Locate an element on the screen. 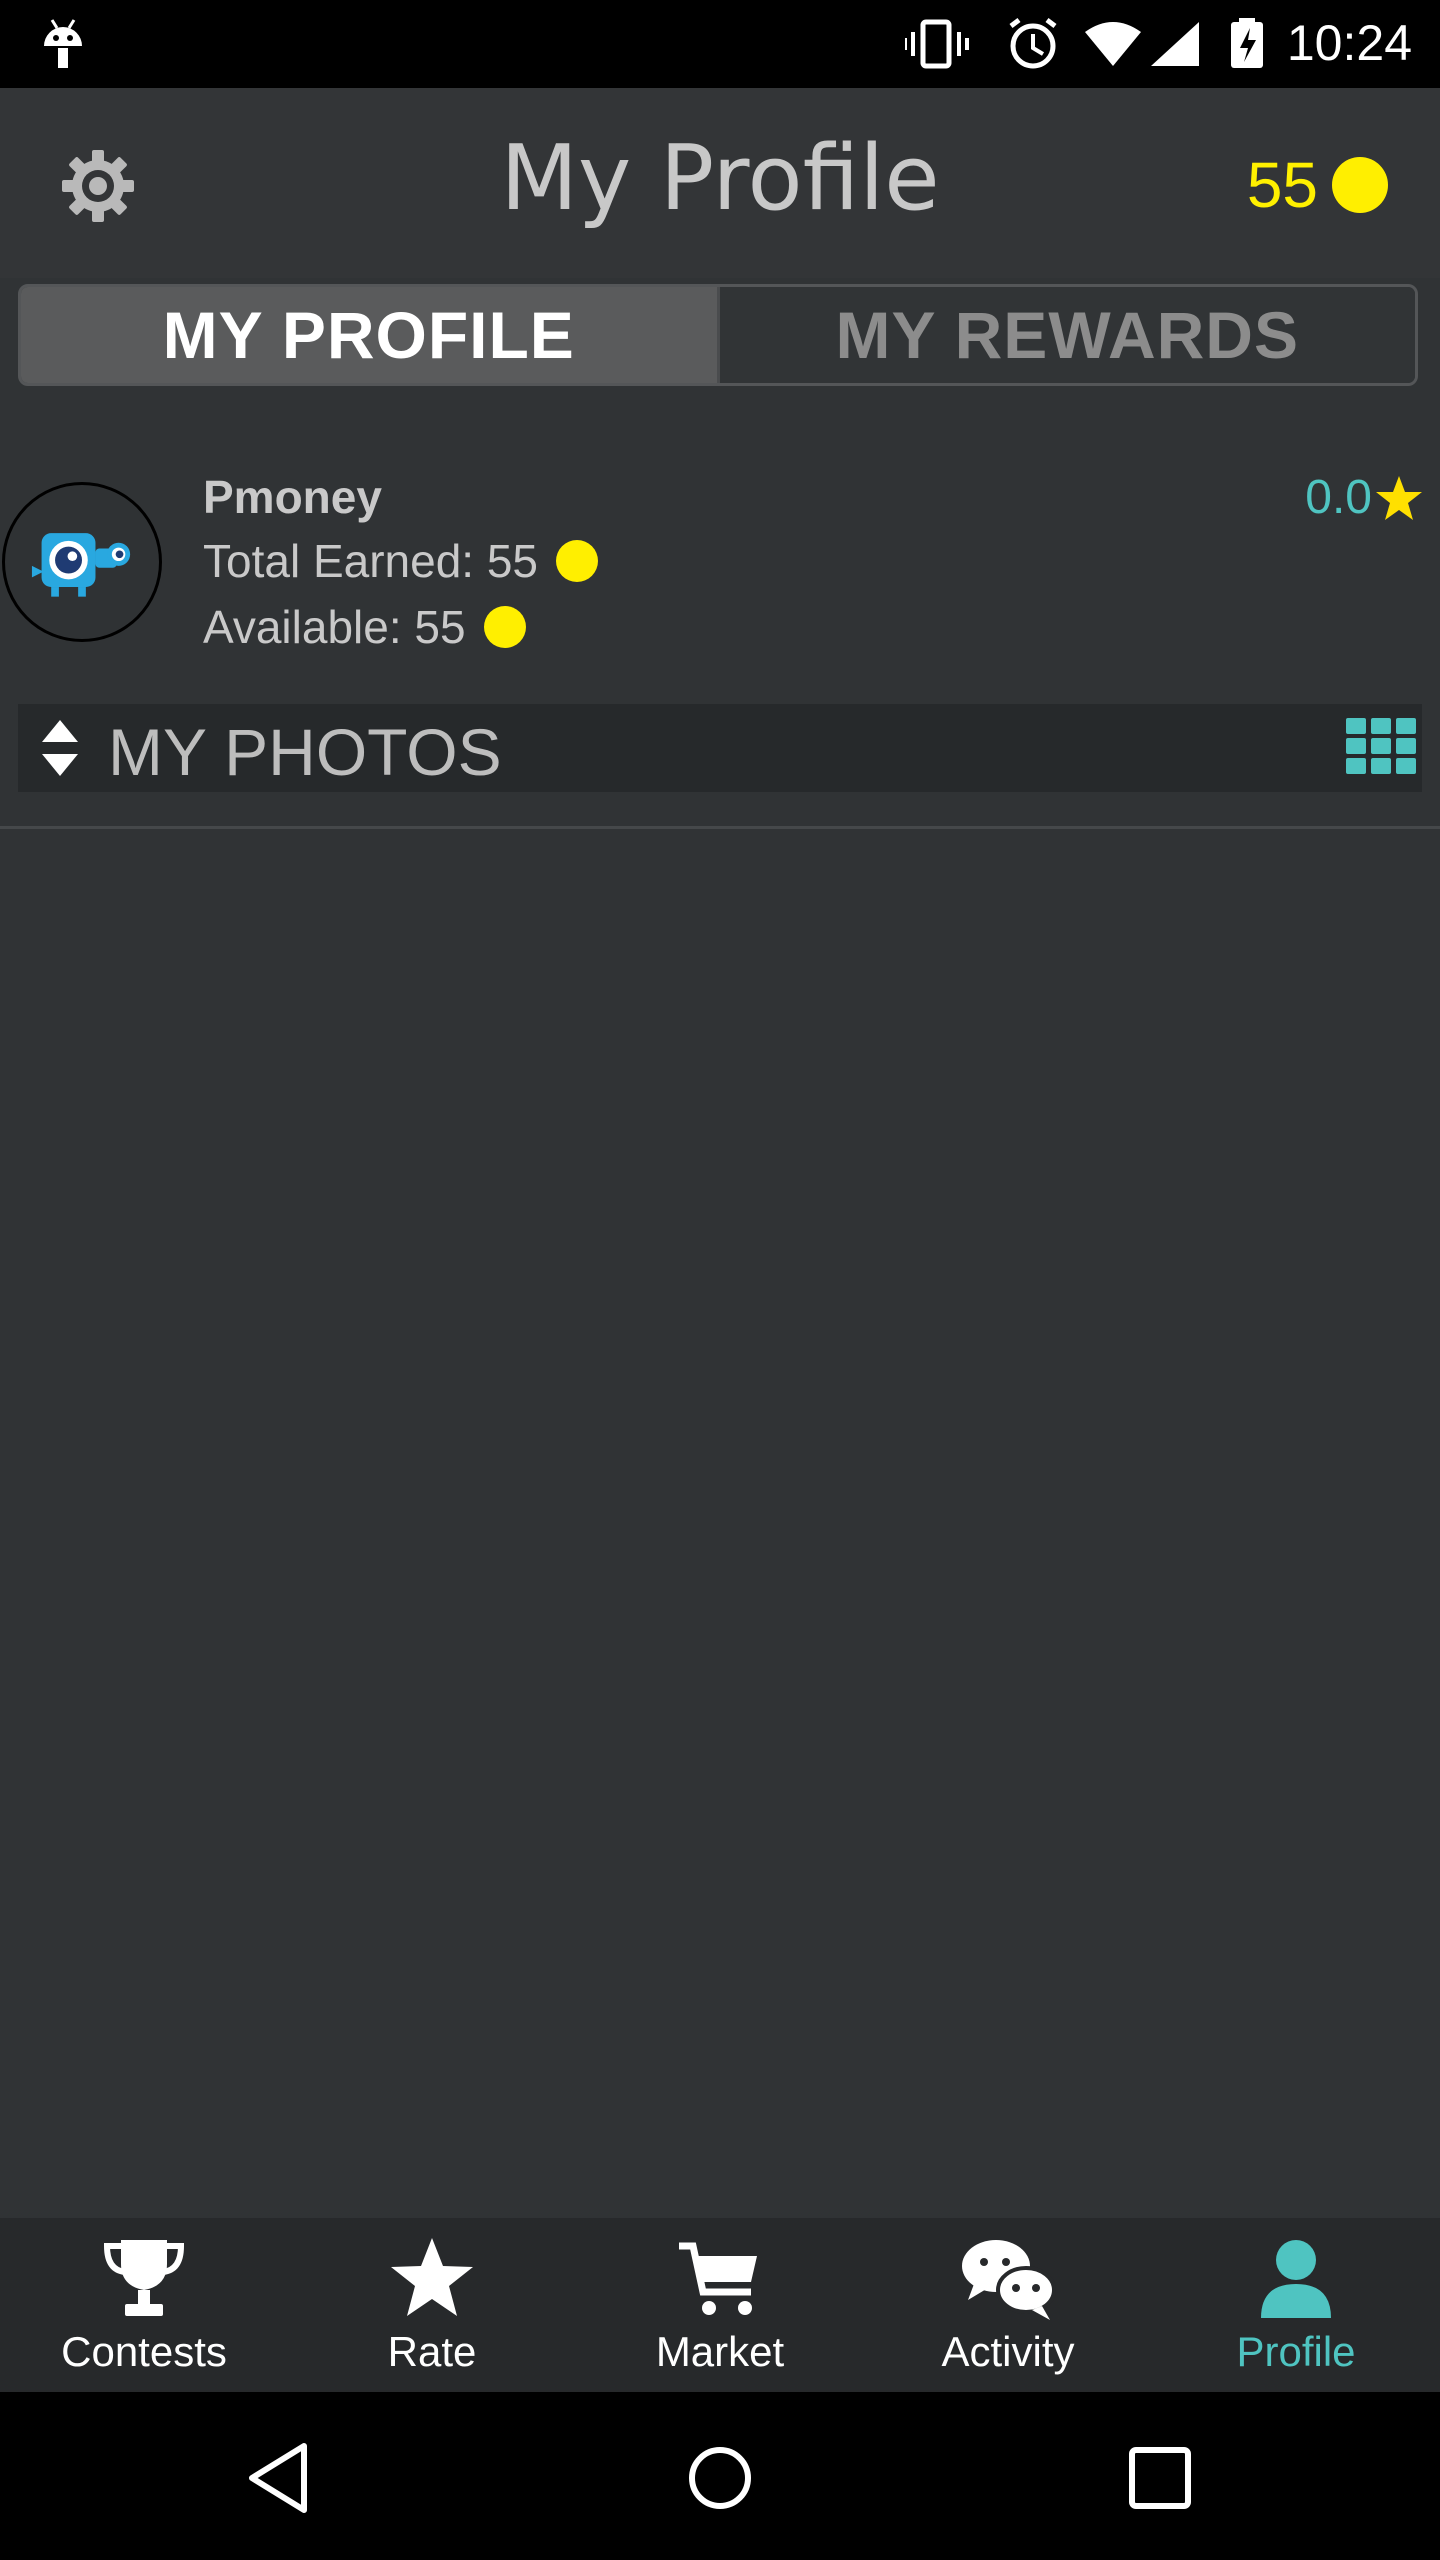 The width and height of the screenshot is (1440, 2560). robot-mascot-icon is located at coordinates (81, 565).